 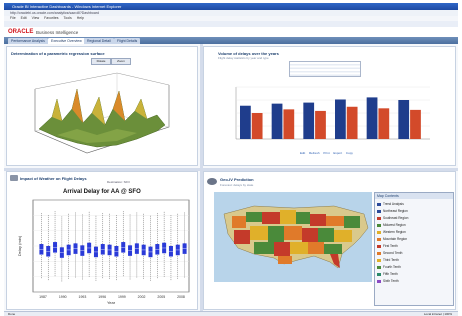 I want to click on status-left: Done, so click(x=12, y=314).